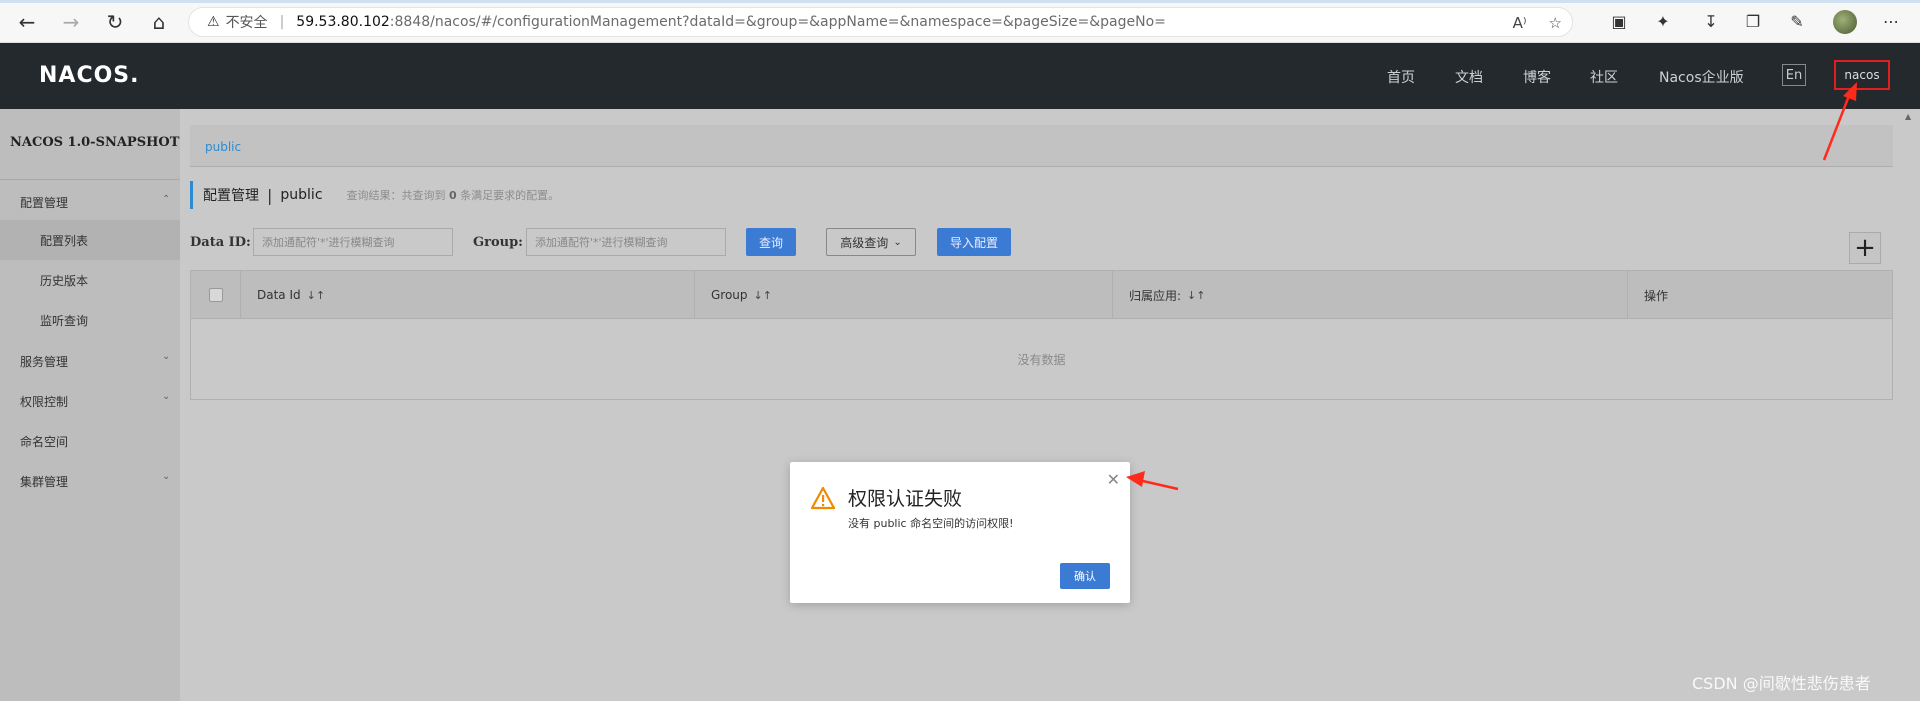 The width and height of the screenshot is (1920, 701). What do you see at coordinates (89, 75) in the screenshot?
I see `nacos-logo: NACOS.` at bounding box center [89, 75].